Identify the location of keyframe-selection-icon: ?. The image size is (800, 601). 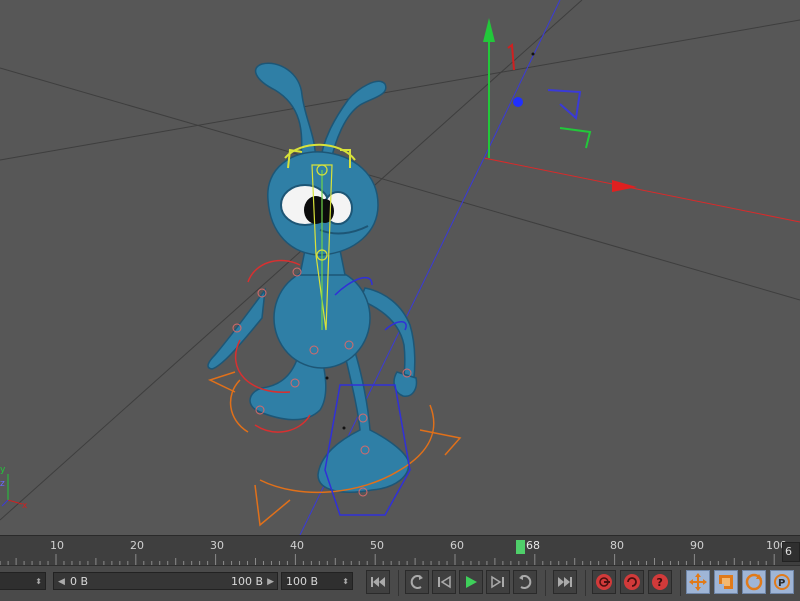
(660, 582).